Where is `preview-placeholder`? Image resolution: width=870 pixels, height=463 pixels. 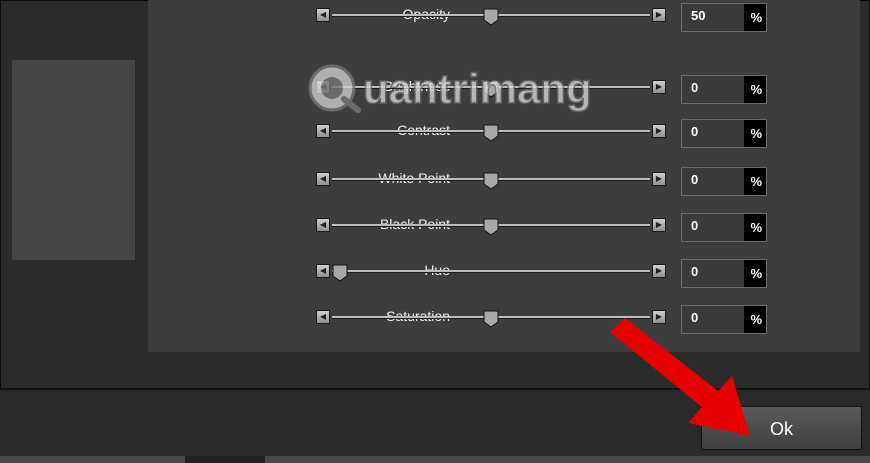
preview-placeholder is located at coordinates (73, 160).